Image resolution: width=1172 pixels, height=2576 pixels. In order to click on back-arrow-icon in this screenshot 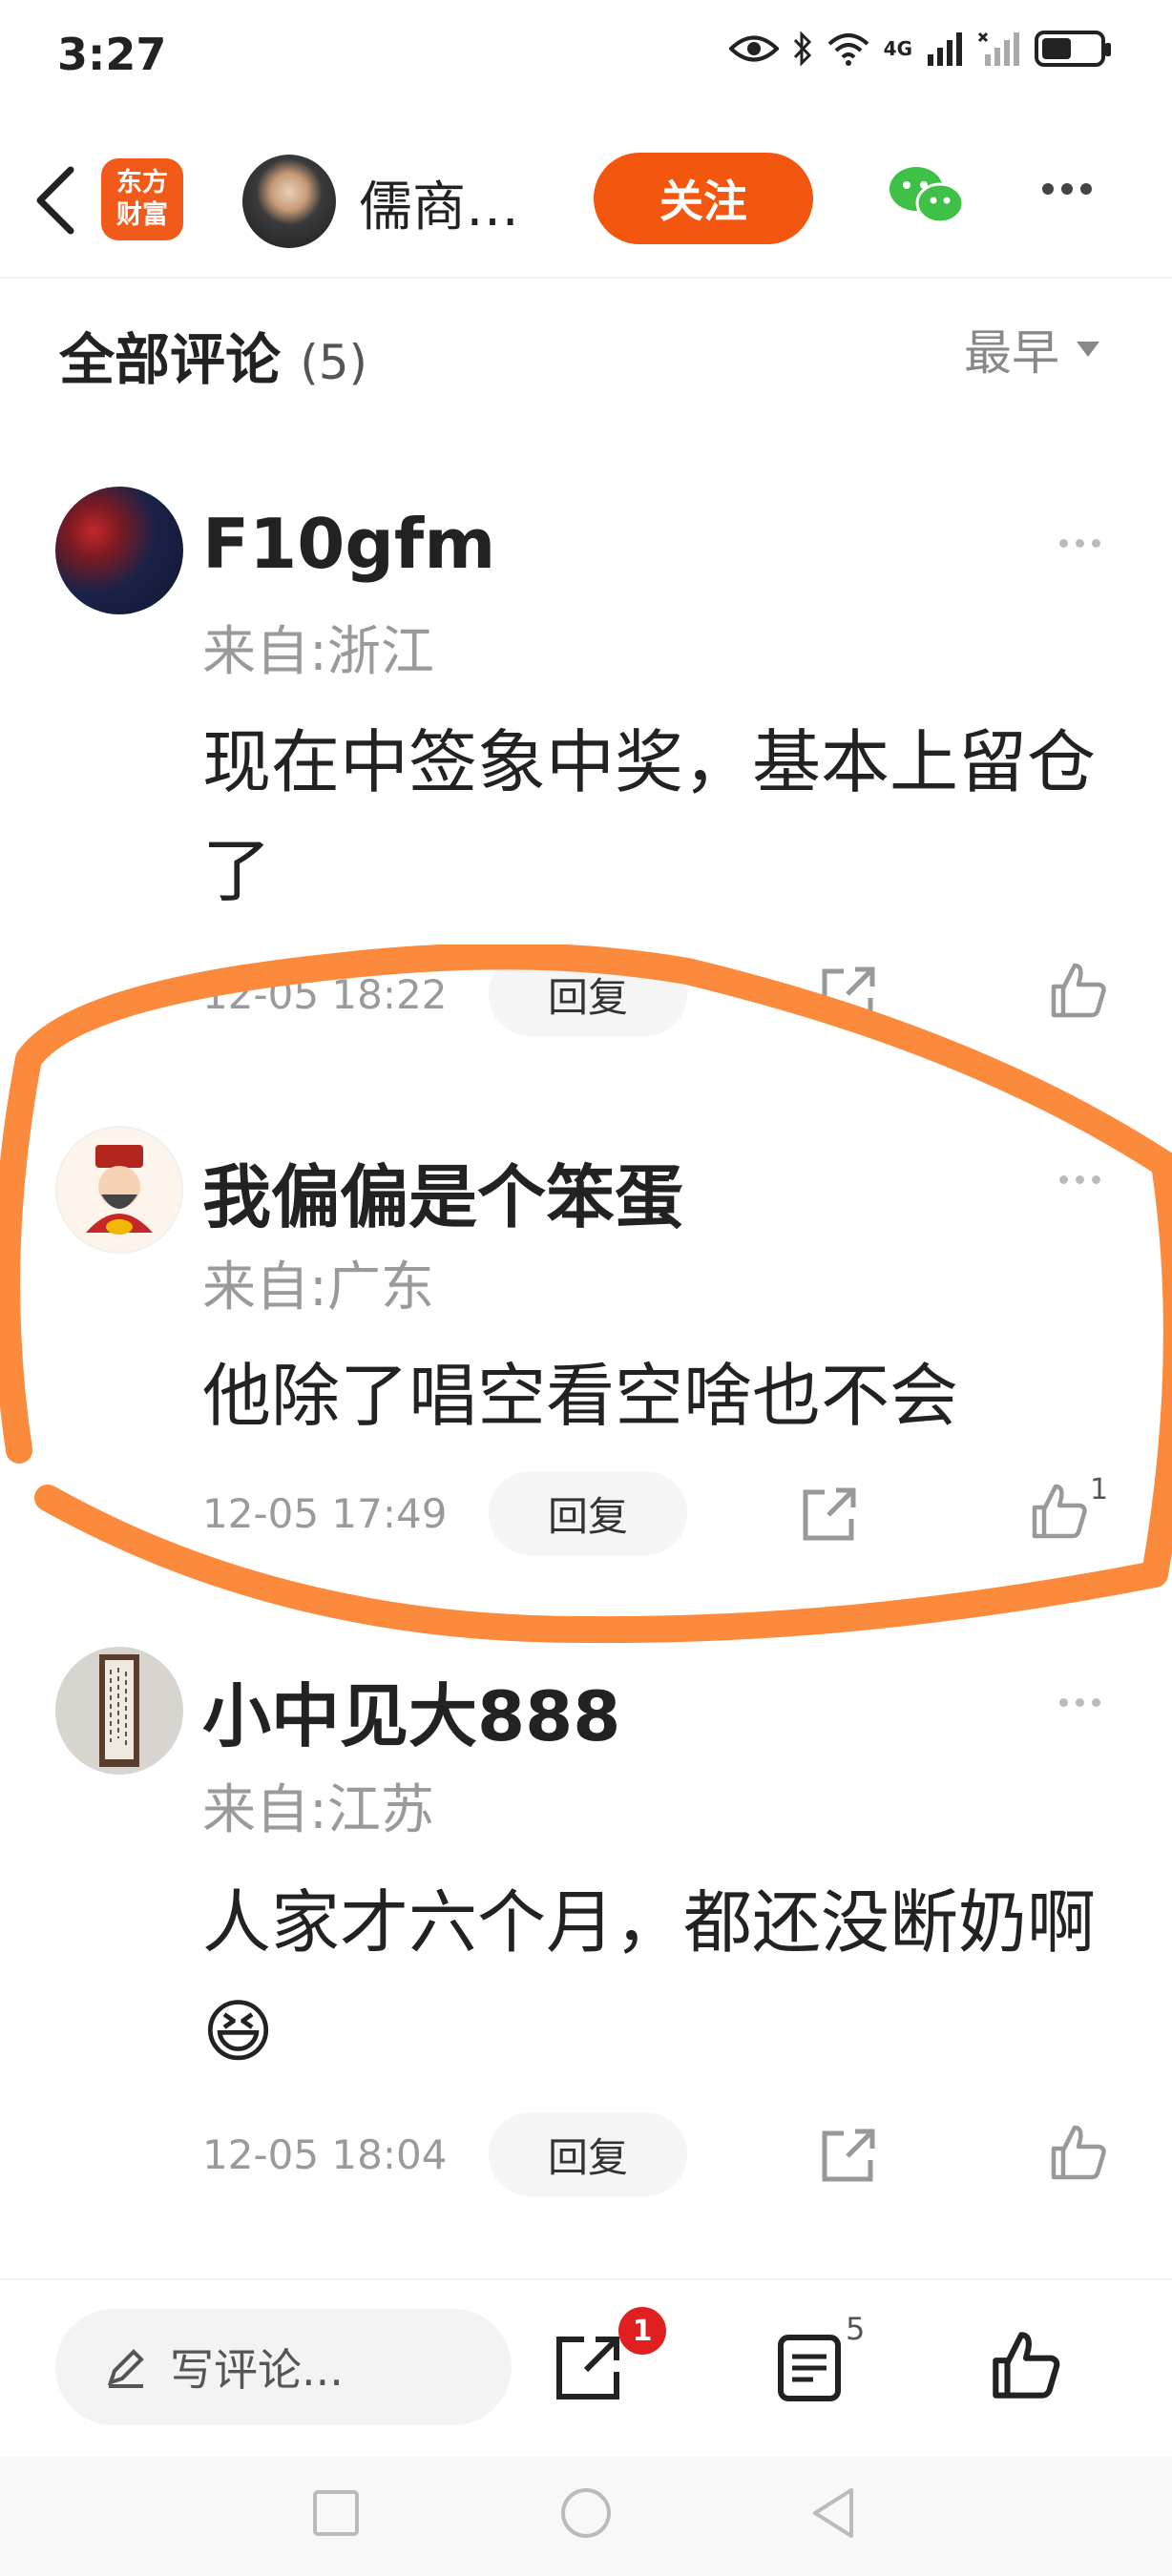, I will do `click(55, 200)`.